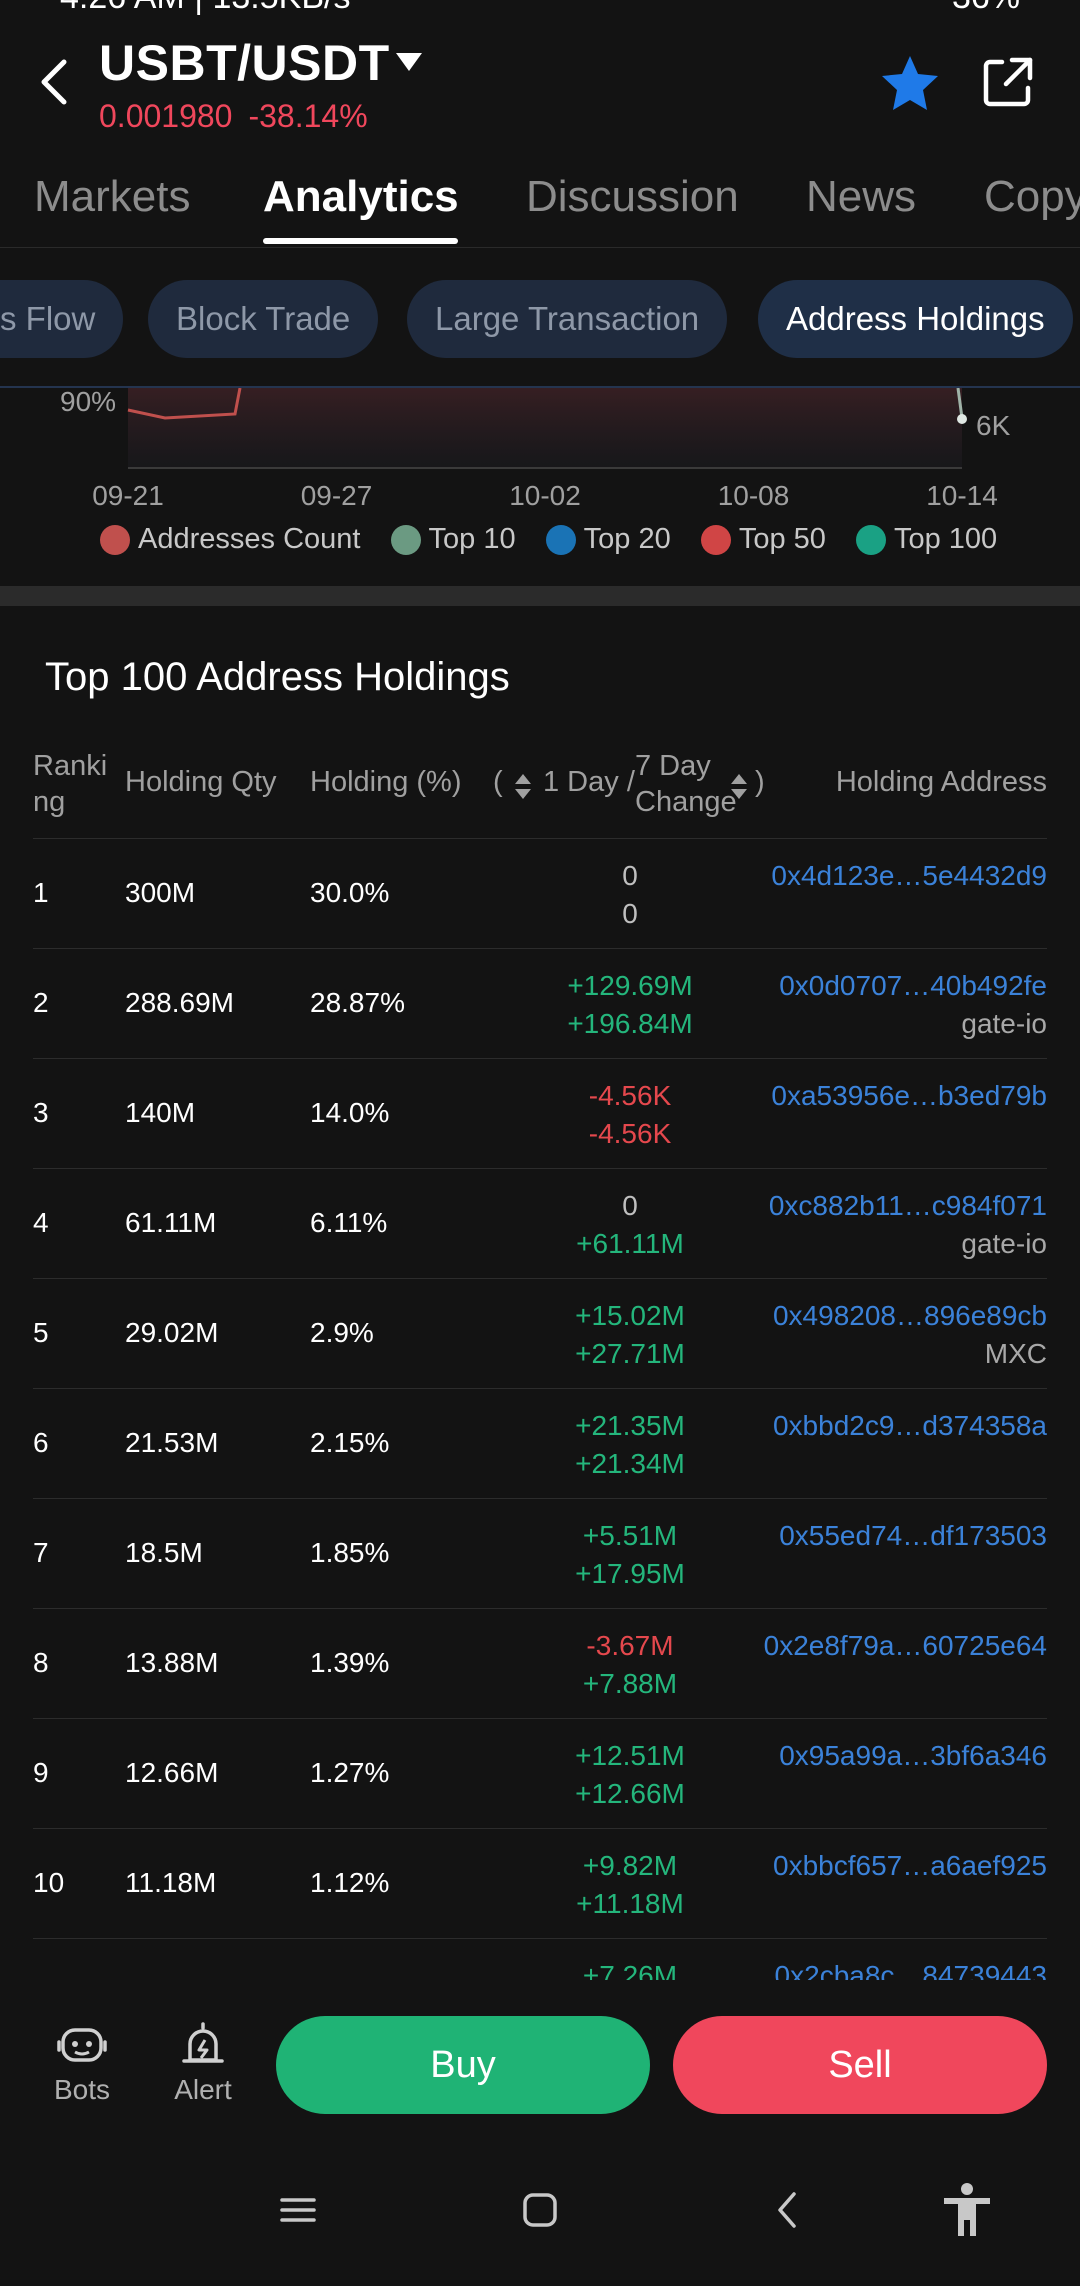 The image size is (1080, 2286). What do you see at coordinates (203, 2064) in the screenshot?
I see `alert-button: Alert` at bounding box center [203, 2064].